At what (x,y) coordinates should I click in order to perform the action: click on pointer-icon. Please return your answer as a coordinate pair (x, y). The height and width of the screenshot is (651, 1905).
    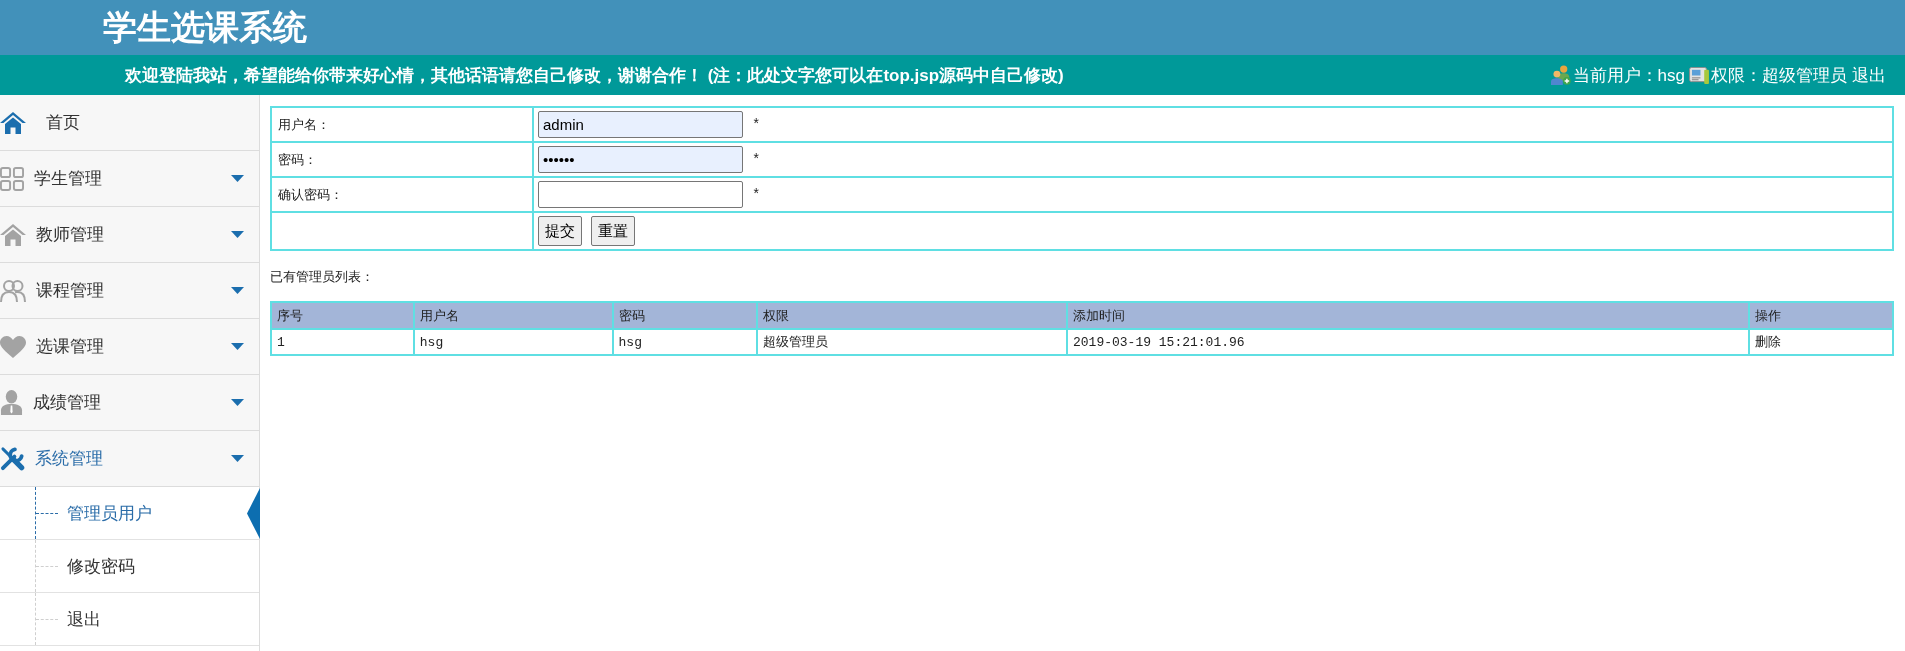
    Looking at the image, I should click on (253, 513).